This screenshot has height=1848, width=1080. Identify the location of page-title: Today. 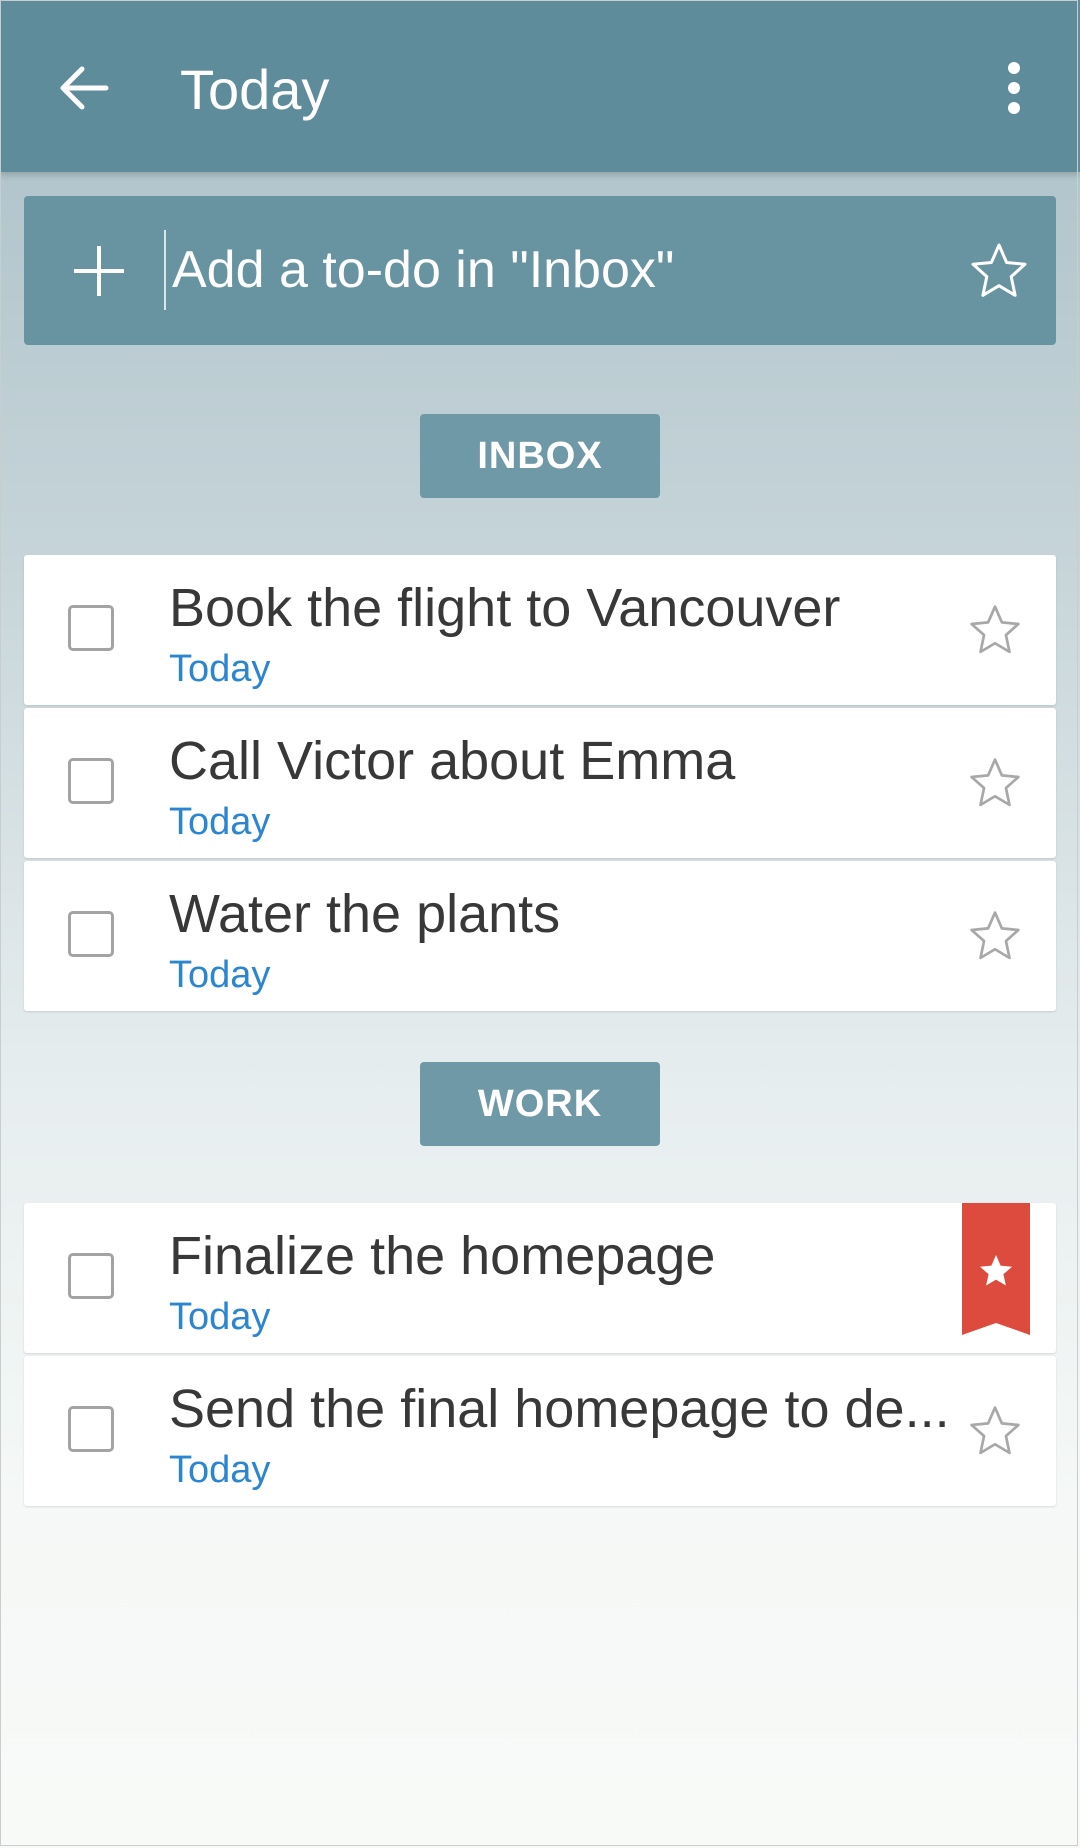
(255, 89).